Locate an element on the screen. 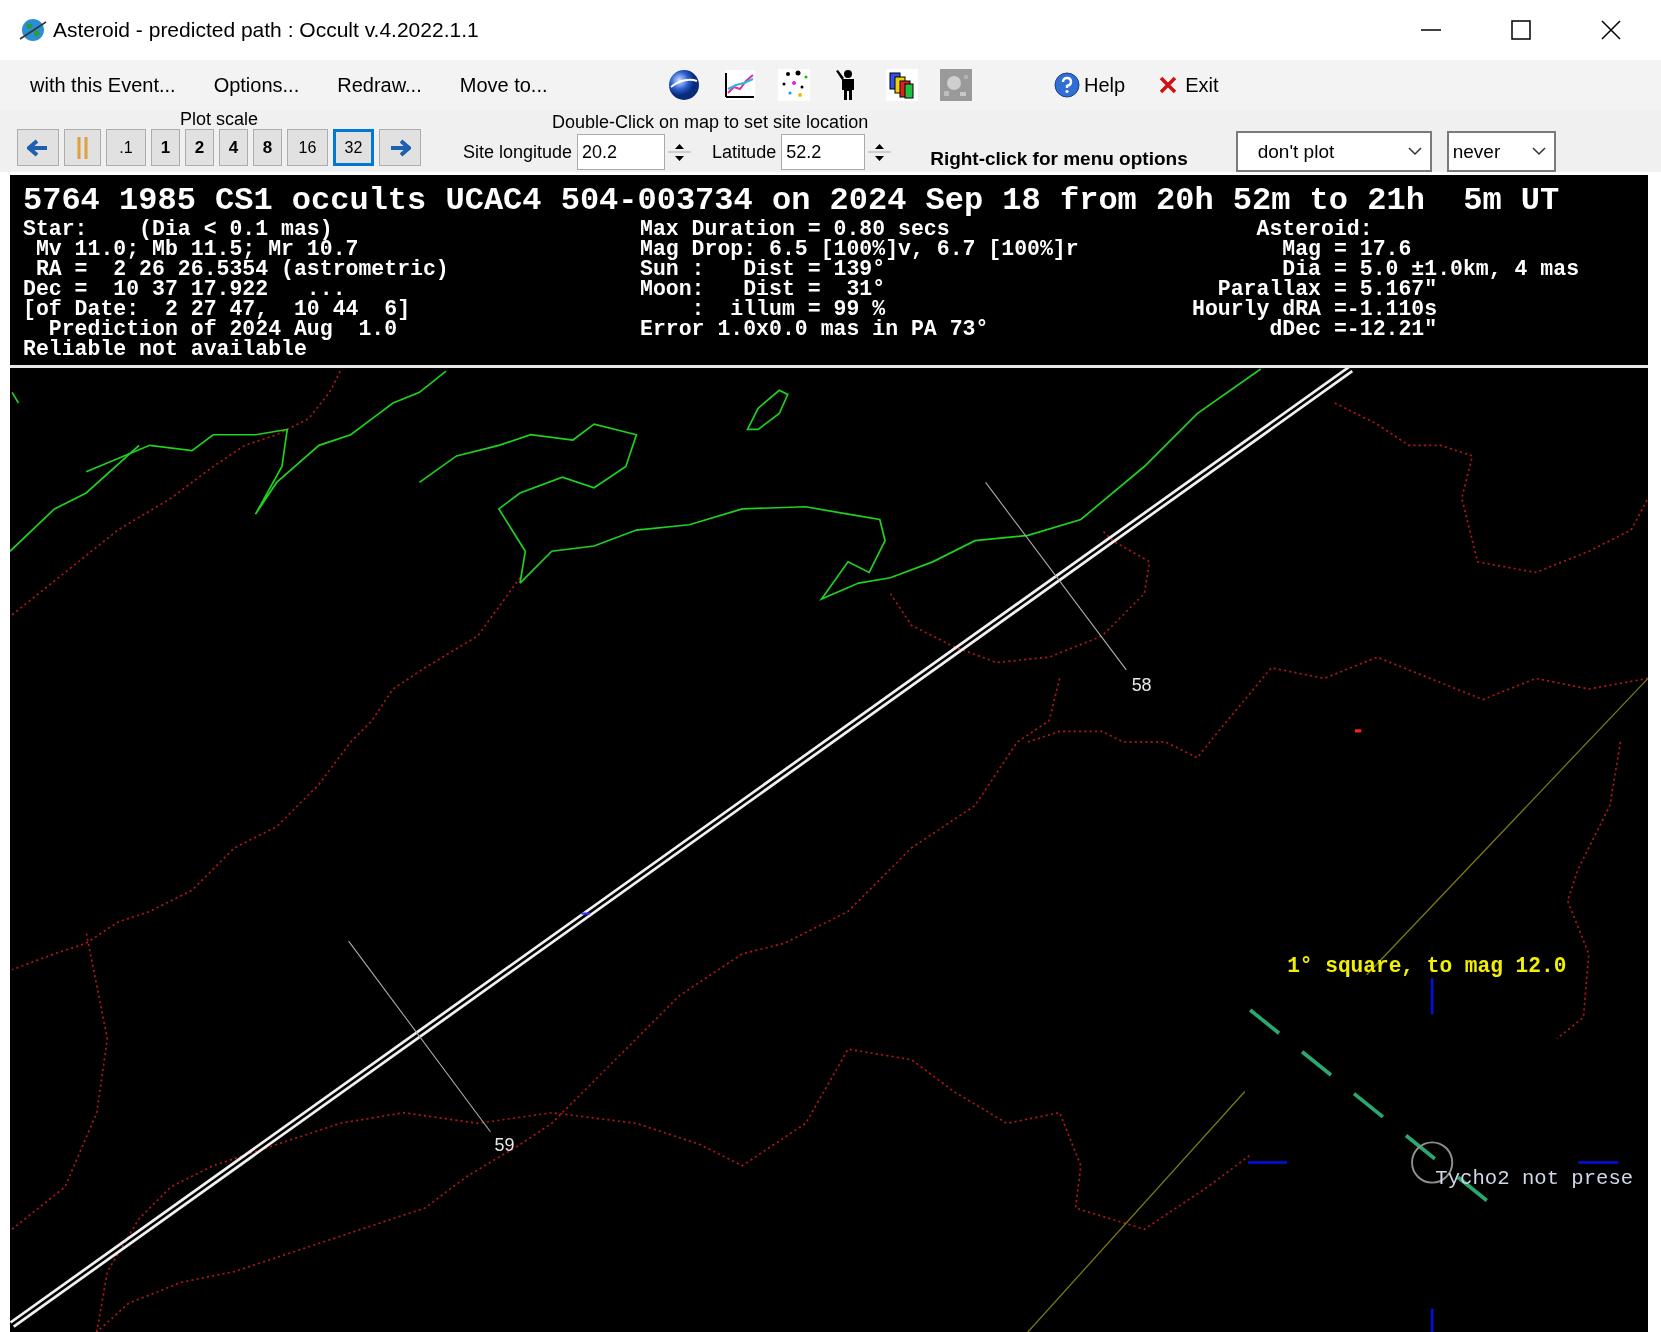 Image resolution: width=1661 pixels, height=1332 pixels. app-globe-icon is located at coordinates (33, 30).